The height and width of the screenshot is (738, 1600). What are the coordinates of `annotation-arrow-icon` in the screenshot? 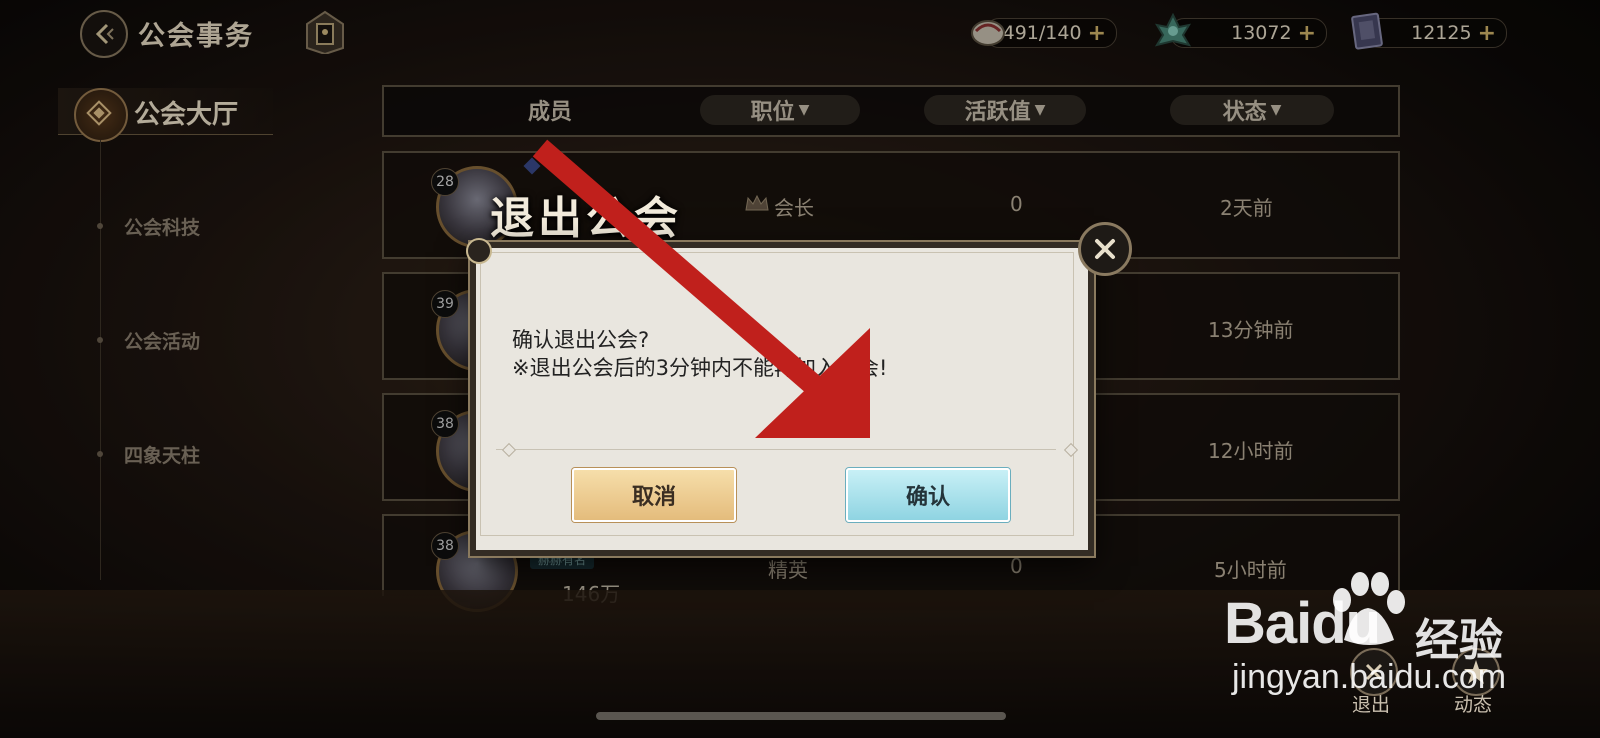 It's located at (701, 288).